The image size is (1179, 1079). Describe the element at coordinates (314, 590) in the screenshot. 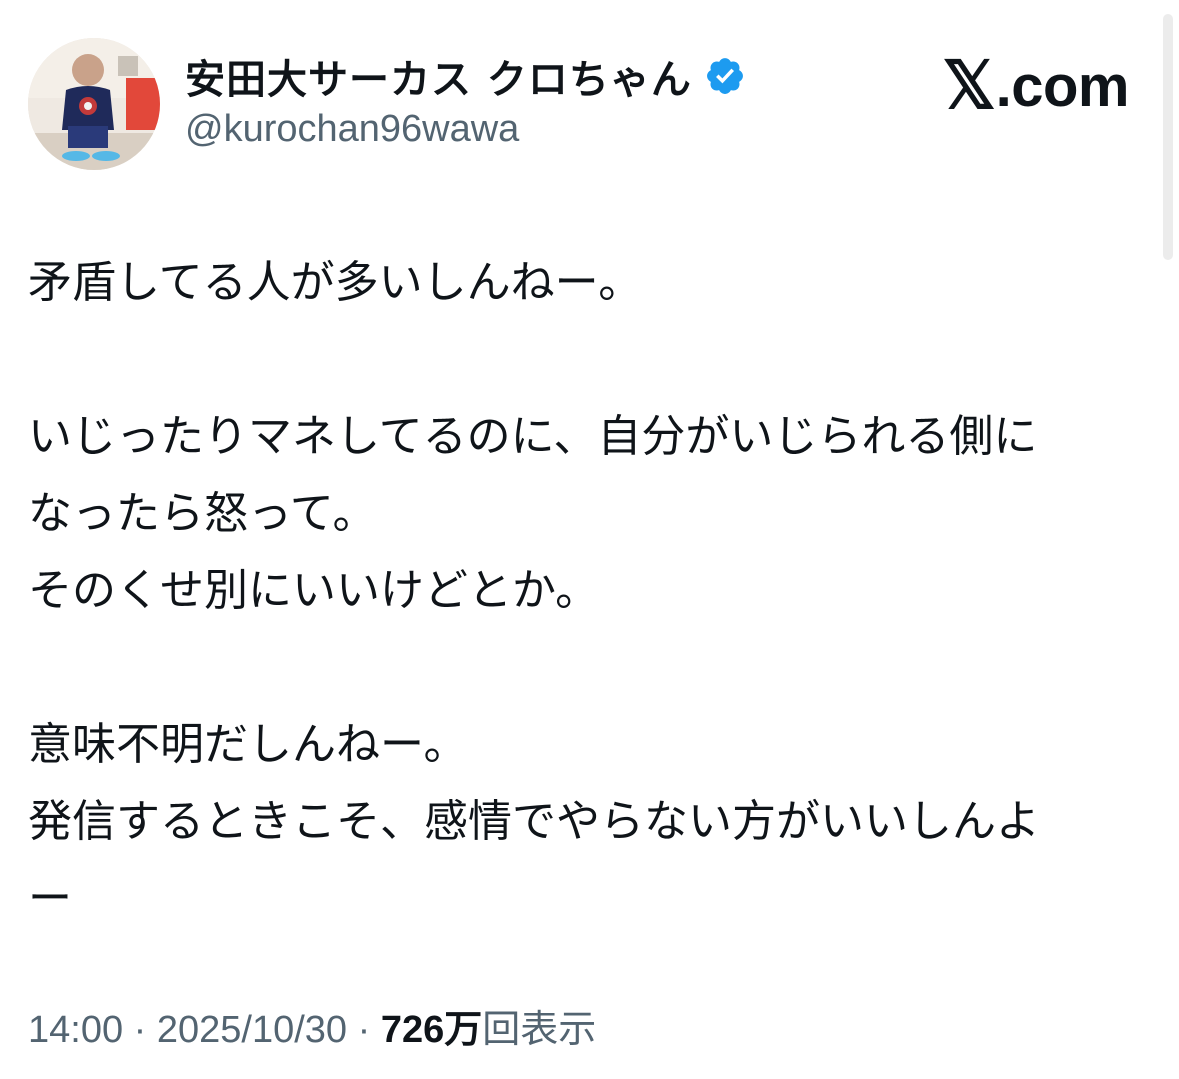

I see `tweet-line: そのくせ別にいいけどとか。` at that location.